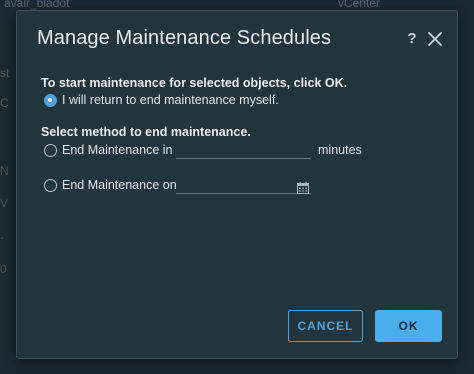  What do you see at coordinates (340, 150) in the screenshot?
I see `minutes-unit-label: minutes` at bounding box center [340, 150].